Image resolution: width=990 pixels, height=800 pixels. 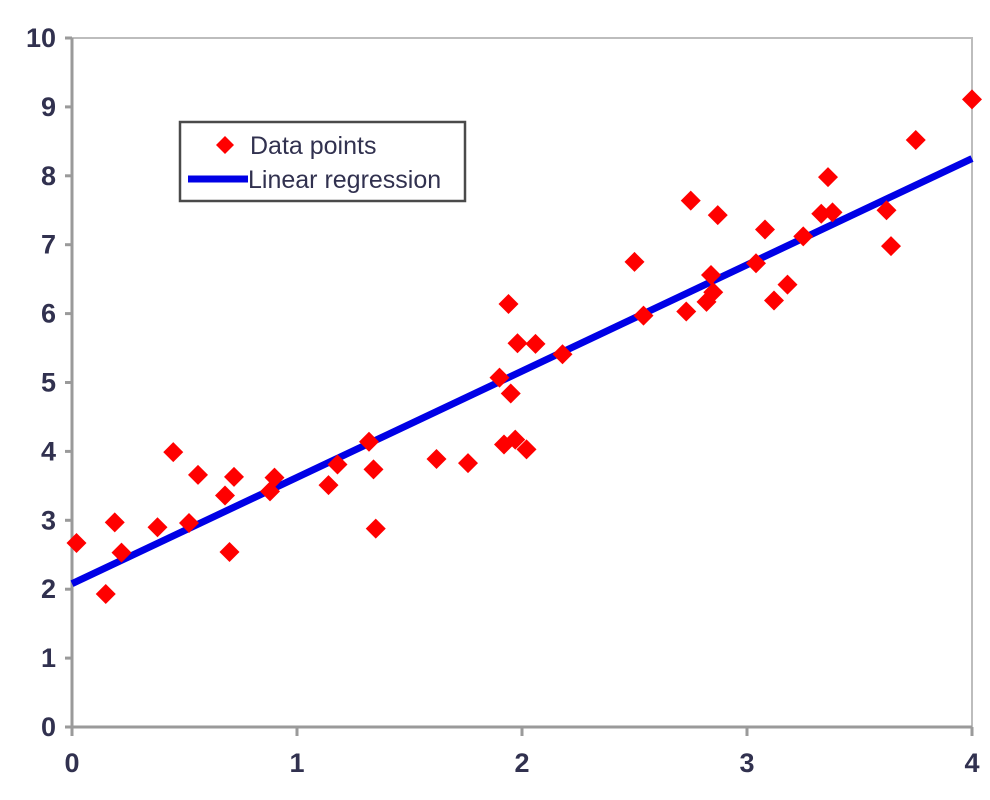 What do you see at coordinates (48, 658) in the screenshot?
I see `y-tick-label: 1` at bounding box center [48, 658].